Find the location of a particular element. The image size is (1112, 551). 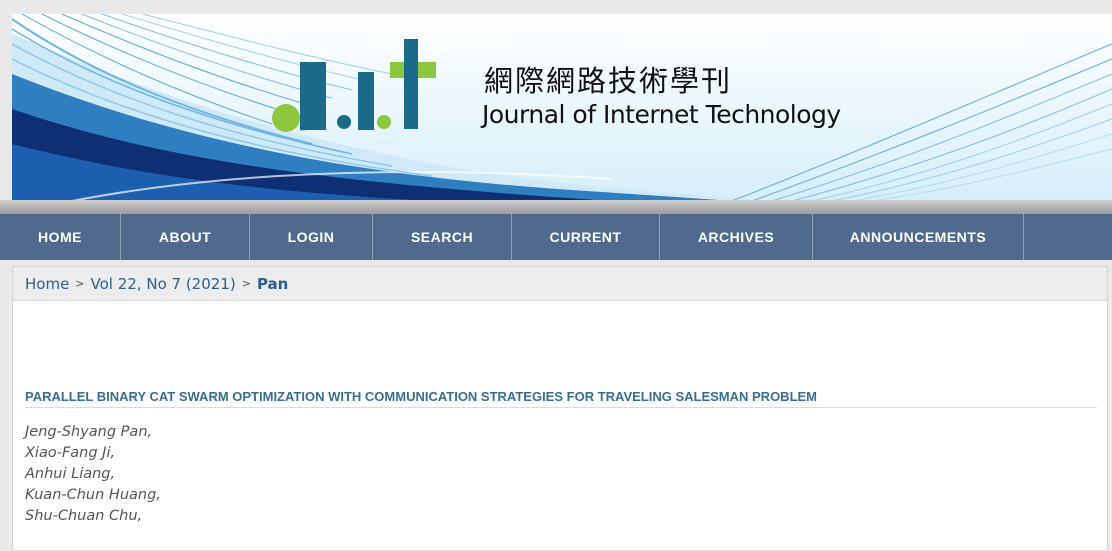

logo-title-chinese: 網際網路技術學刊 is located at coordinates (608, 81).